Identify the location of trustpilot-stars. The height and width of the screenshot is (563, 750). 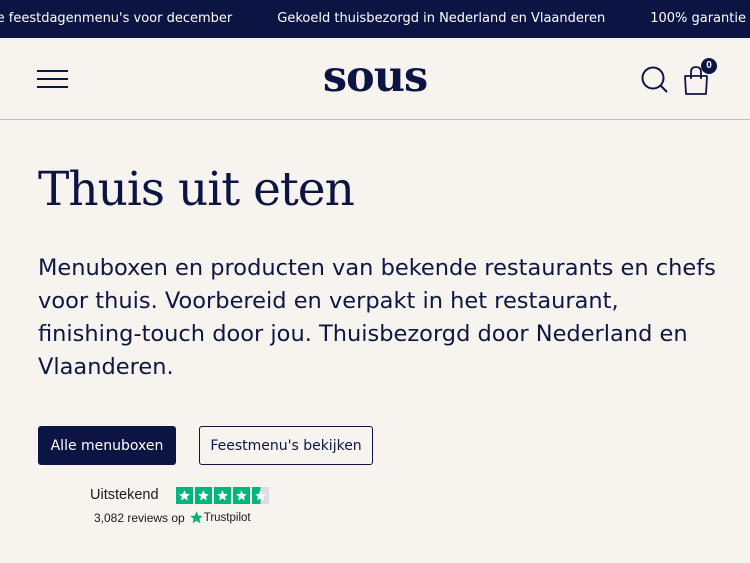
(222, 495).